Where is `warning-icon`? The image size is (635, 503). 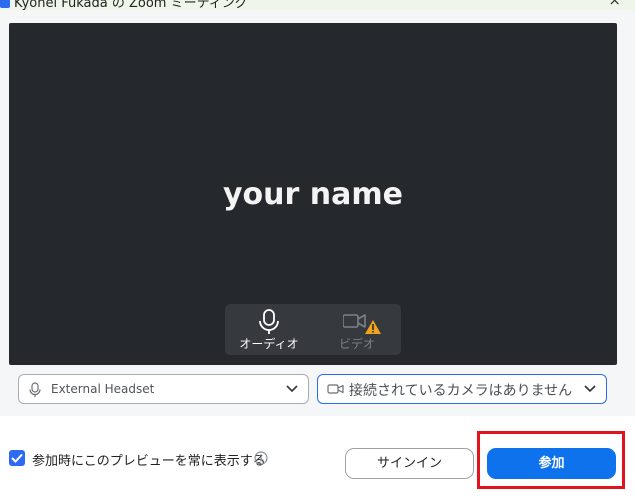 warning-icon is located at coordinates (373, 327).